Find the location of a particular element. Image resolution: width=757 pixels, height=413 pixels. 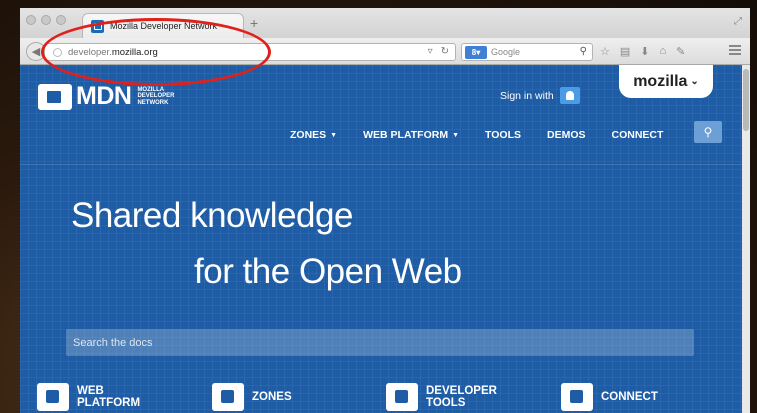

logo-subtitle: MOZILLA DEVELOPER NETWORK is located at coordinates (156, 96).